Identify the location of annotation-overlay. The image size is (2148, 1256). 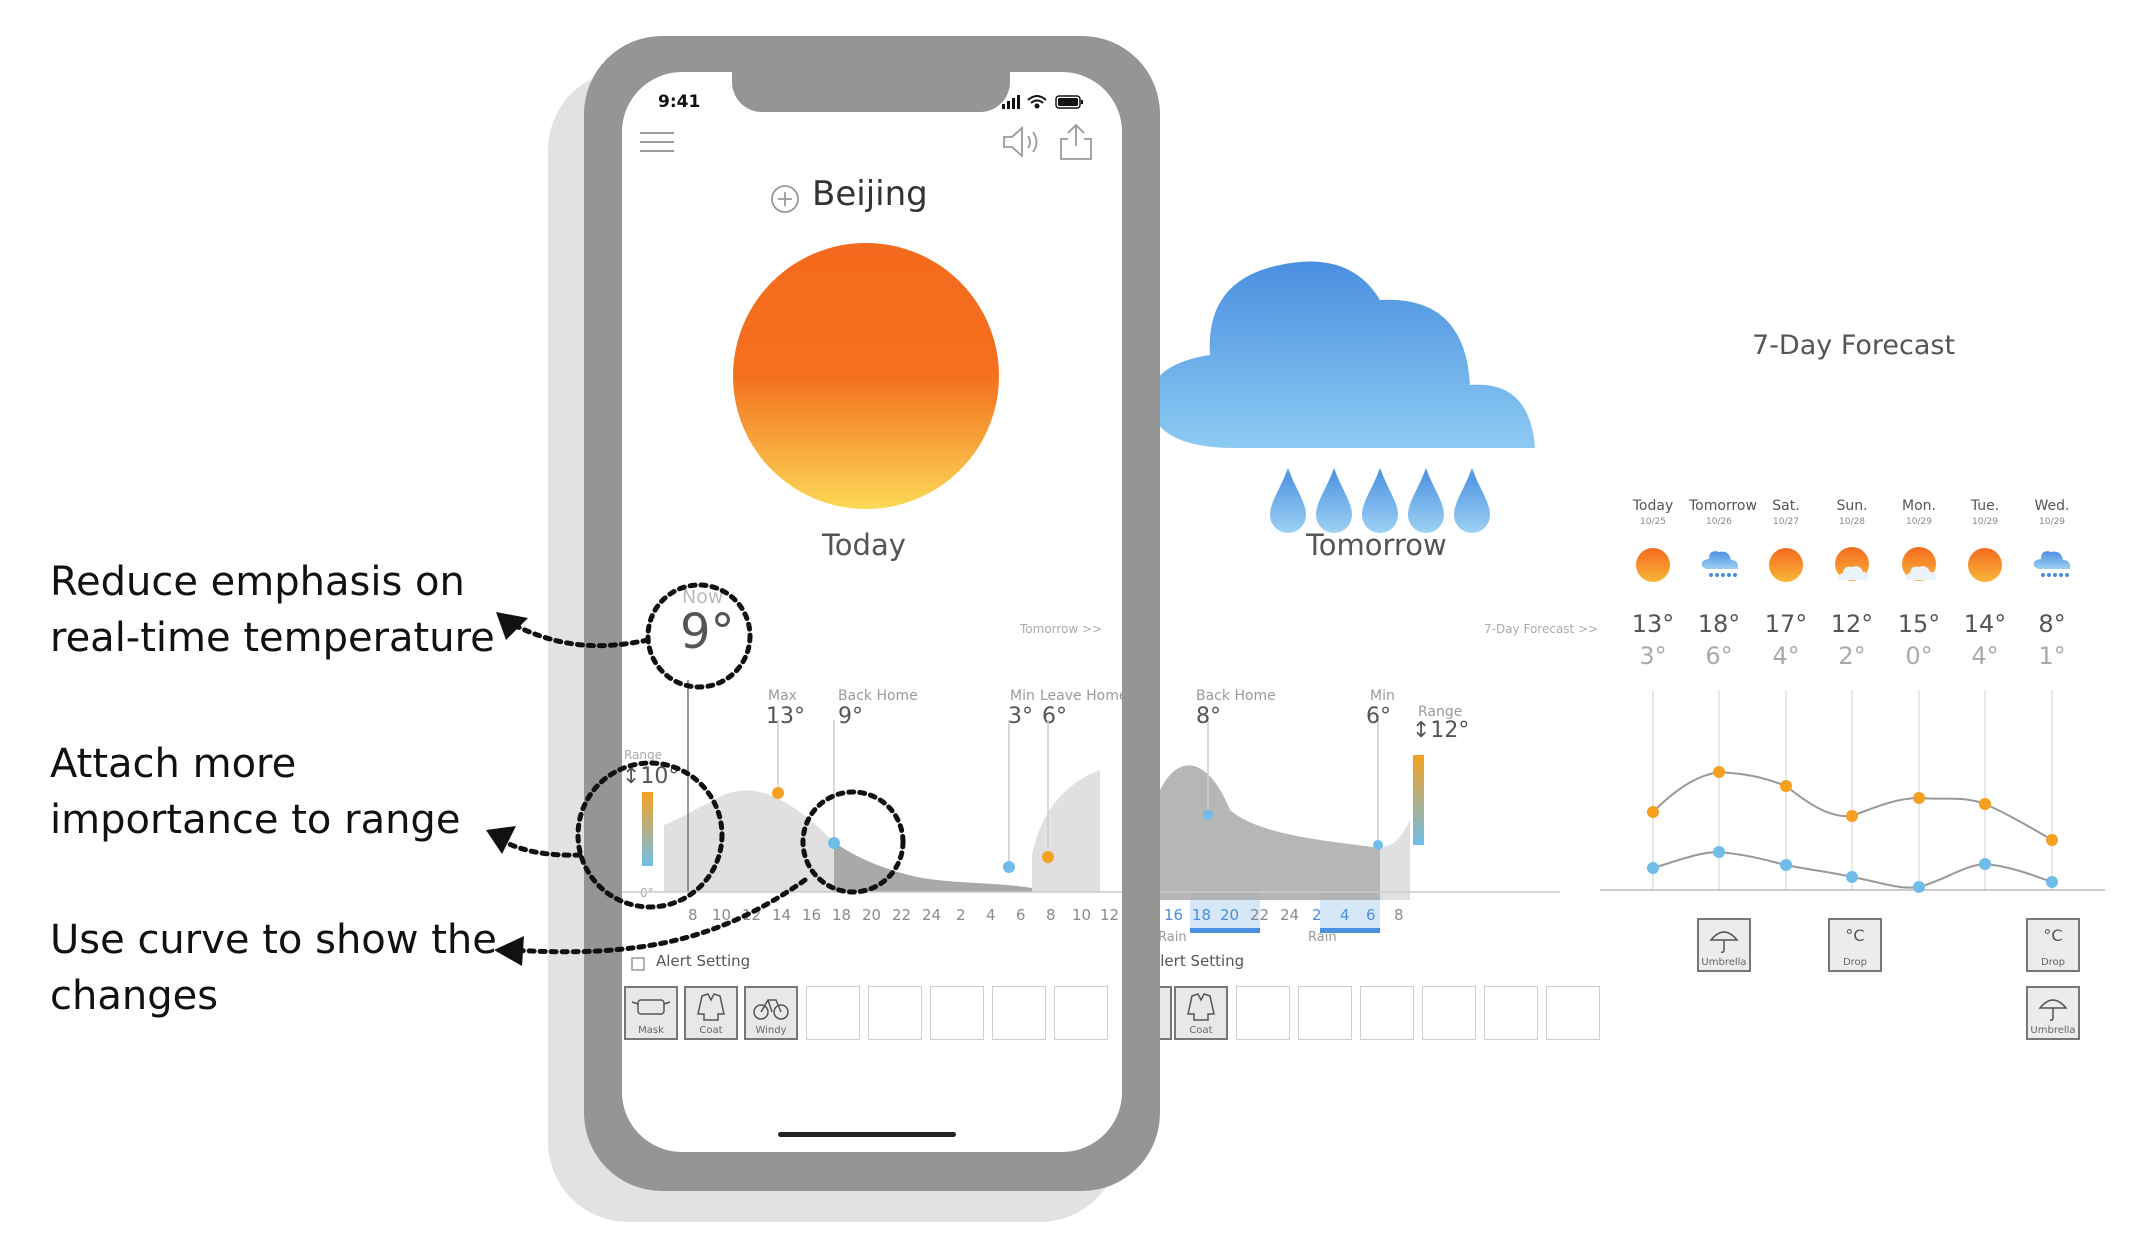
(696, 774).